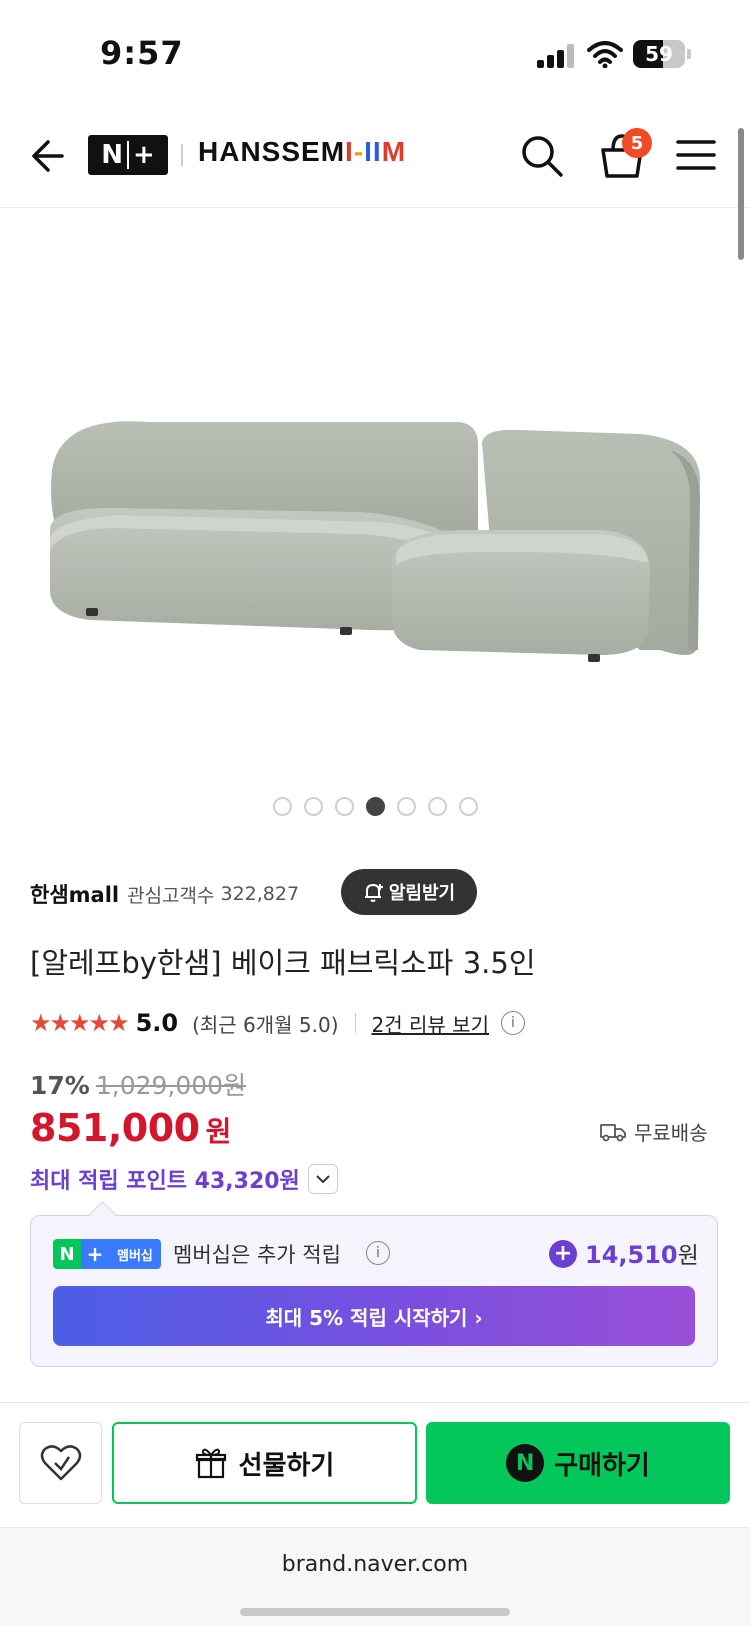  I want to click on chevron-down-icon, so click(322, 1179).